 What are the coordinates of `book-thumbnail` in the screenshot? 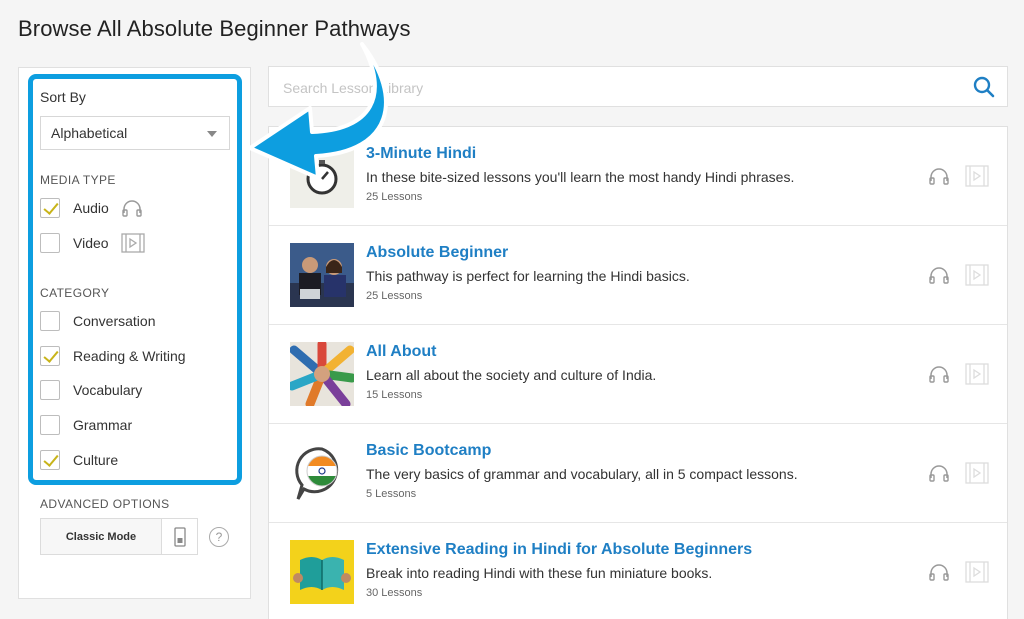 It's located at (322, 572).